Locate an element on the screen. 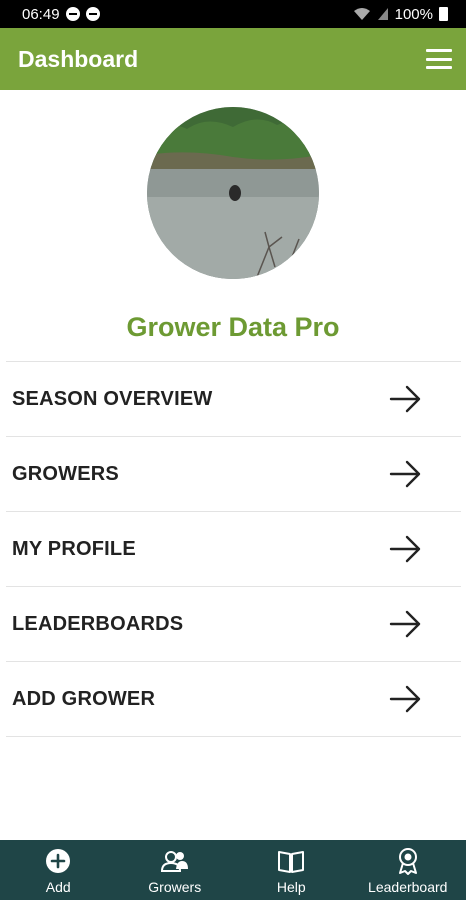 The image size is (466, 900). nav-label: Leaderboard is located at coordinates (408, 887).